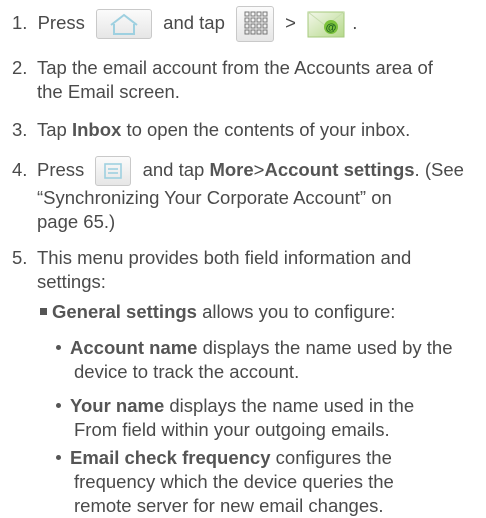 Image resolution: width=486 pixels, height=518 pixels. Describe the element at coordinates (20, 257) in the screenshot. I see `step-number: 5.` at that location.